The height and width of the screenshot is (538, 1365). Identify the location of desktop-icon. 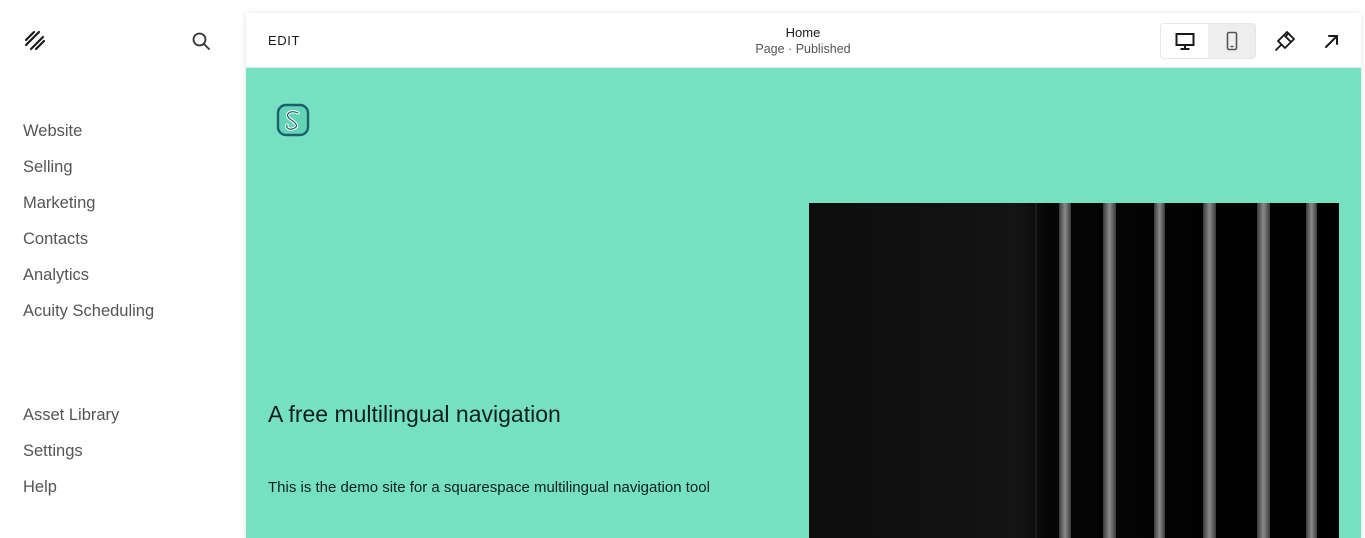
(1184, 41).